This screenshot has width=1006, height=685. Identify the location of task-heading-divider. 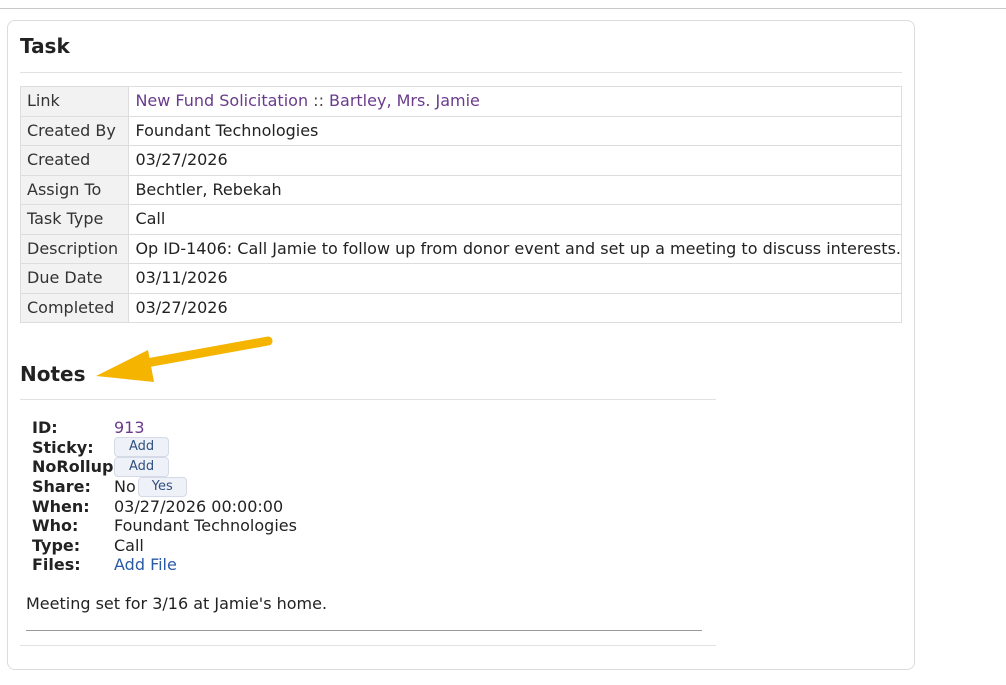
(461, 72).